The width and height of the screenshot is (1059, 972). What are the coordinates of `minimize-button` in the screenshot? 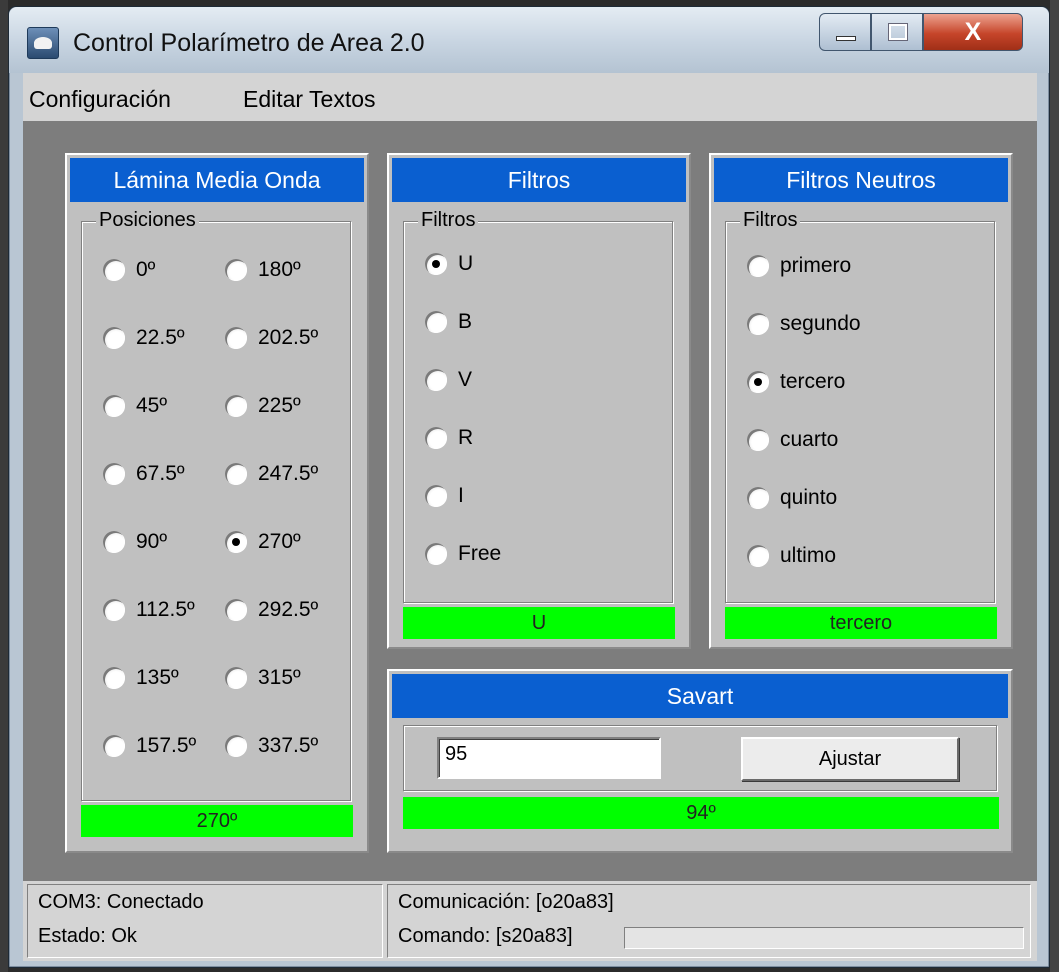 It's located at (845, 32).